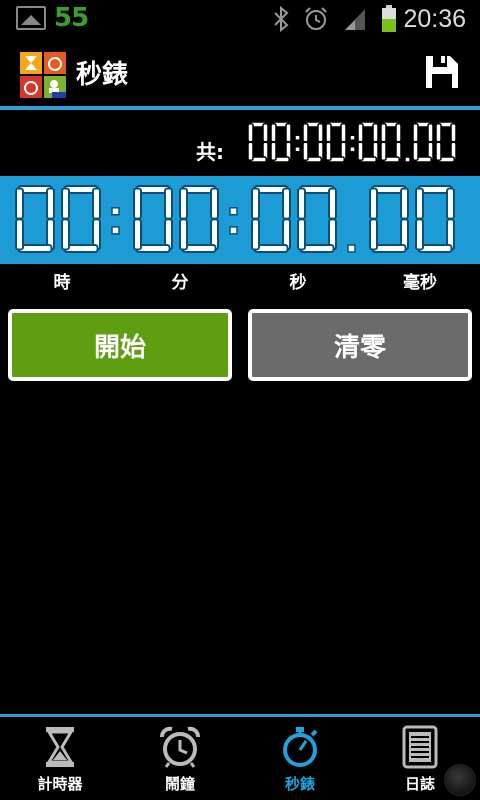  What do you see at coordinates (420, 283) in the screenshot?
I see `milliseconds-label: 毫秒` at bounding box center [420, 283].